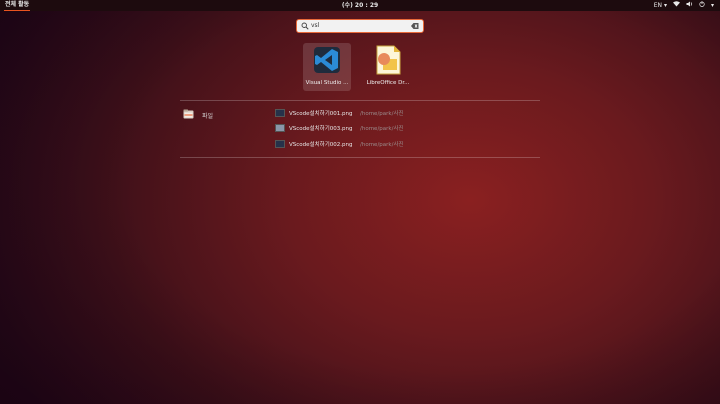  What do you see at coordinates (321, 129) in the screenshot?
I see `file-name: VScode설치하기003.png` at bounding box center [321, 129].